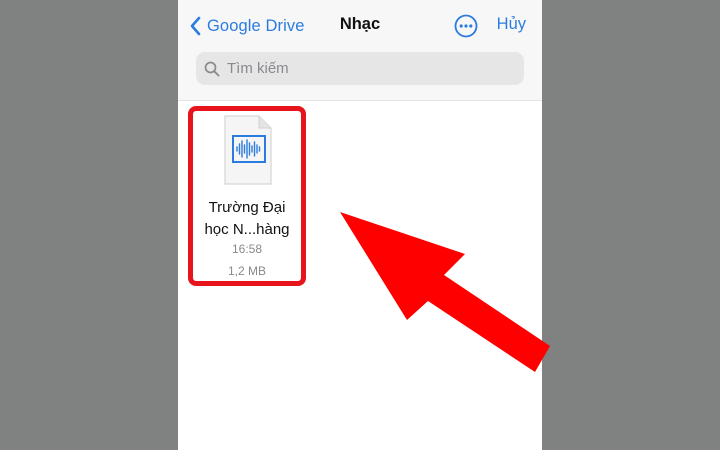 Image resolution: width=720 pixels, height=450 pixels. Describe the element at coordinates (466, 26) in the screenshot. I see `more-options-icon` at that location.